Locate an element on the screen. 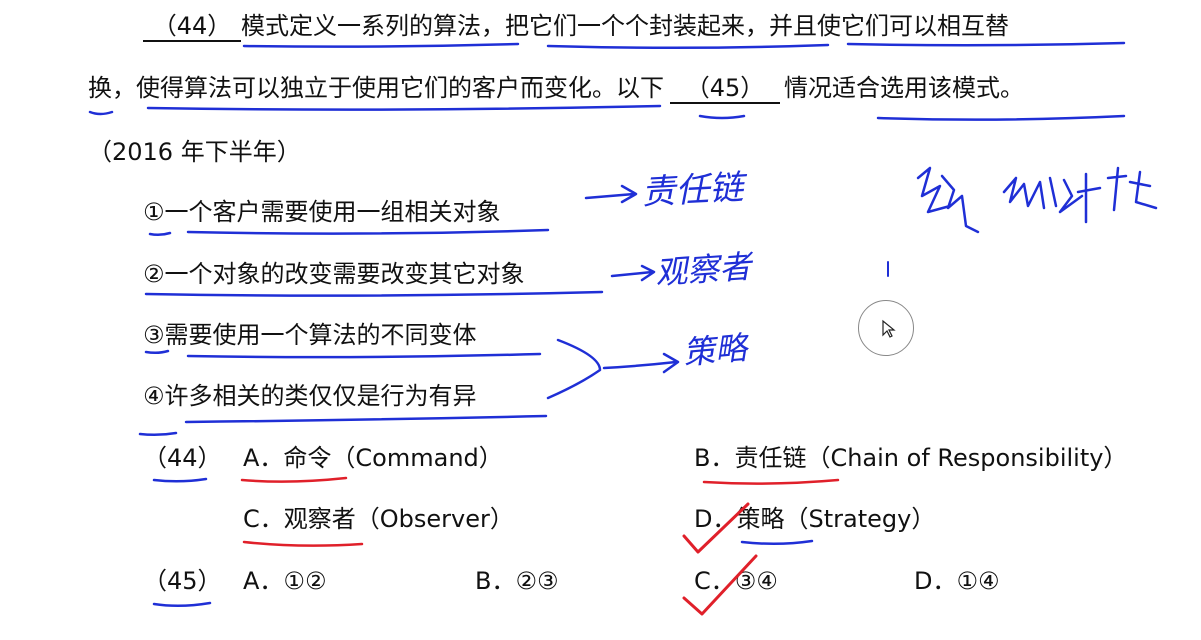  q44-option-d-letter: D． is located at coordinates (715, 519).